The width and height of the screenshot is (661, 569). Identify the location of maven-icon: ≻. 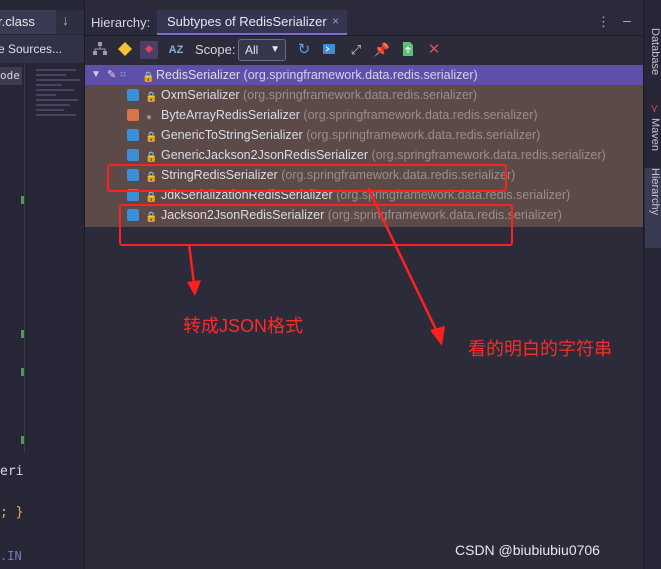
(654, 109).